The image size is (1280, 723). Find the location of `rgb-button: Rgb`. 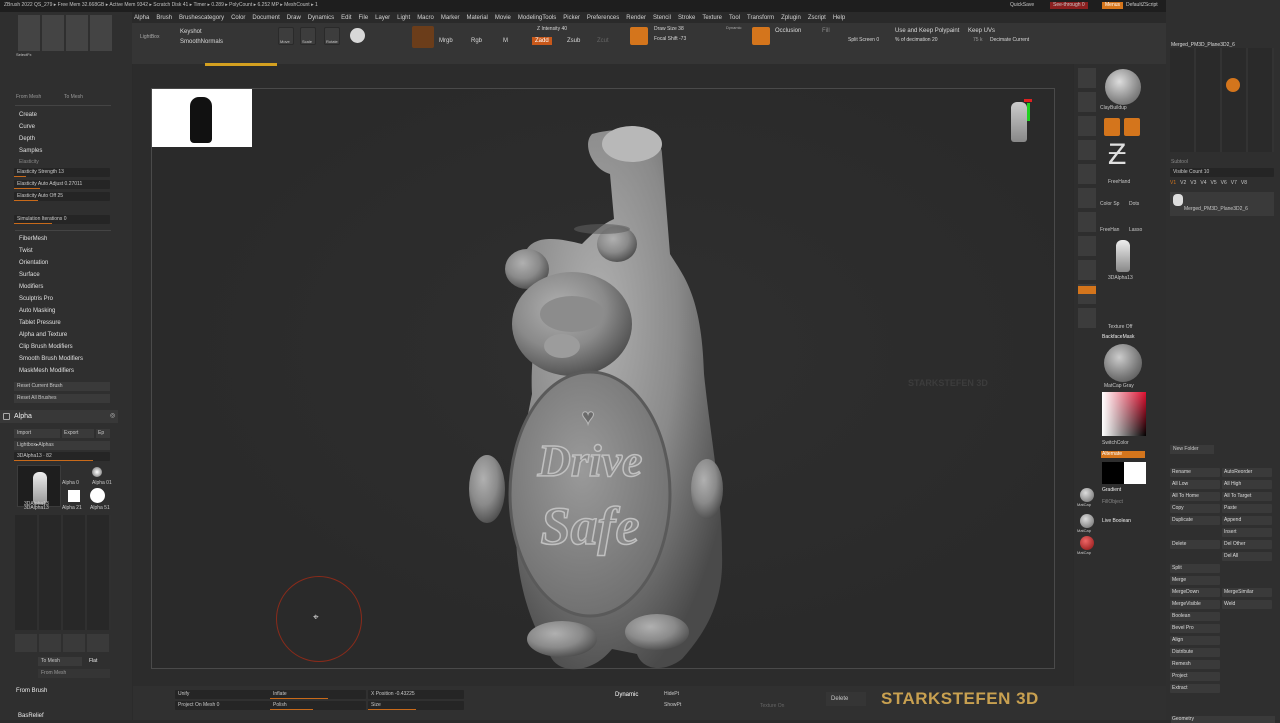

rgb-button: Rgb is located at coordinates (476, 41).